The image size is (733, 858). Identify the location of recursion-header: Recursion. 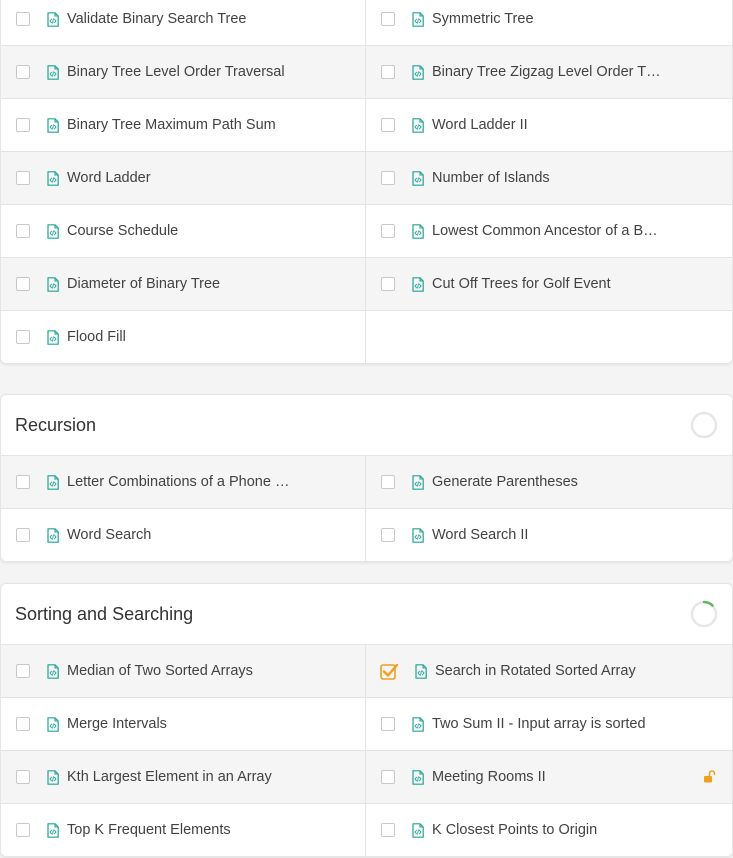
(366, 425).